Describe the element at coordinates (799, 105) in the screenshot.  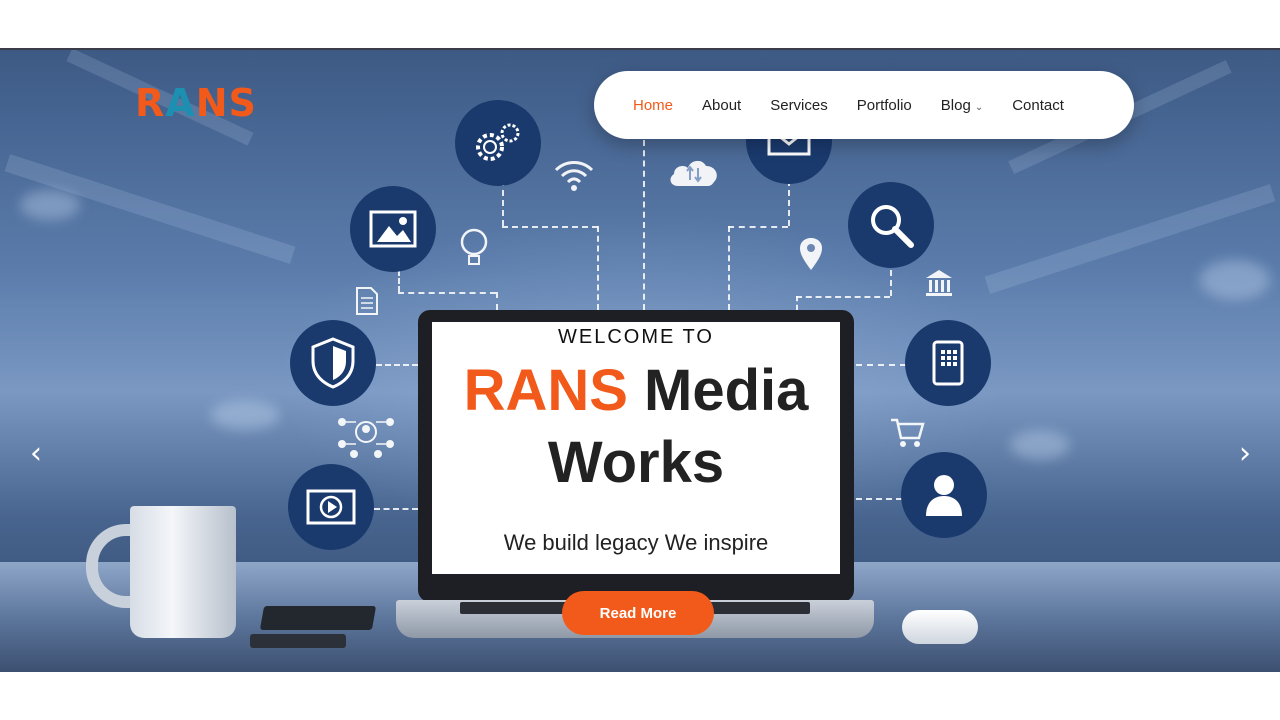
I see `nav-services: Services` at that location.